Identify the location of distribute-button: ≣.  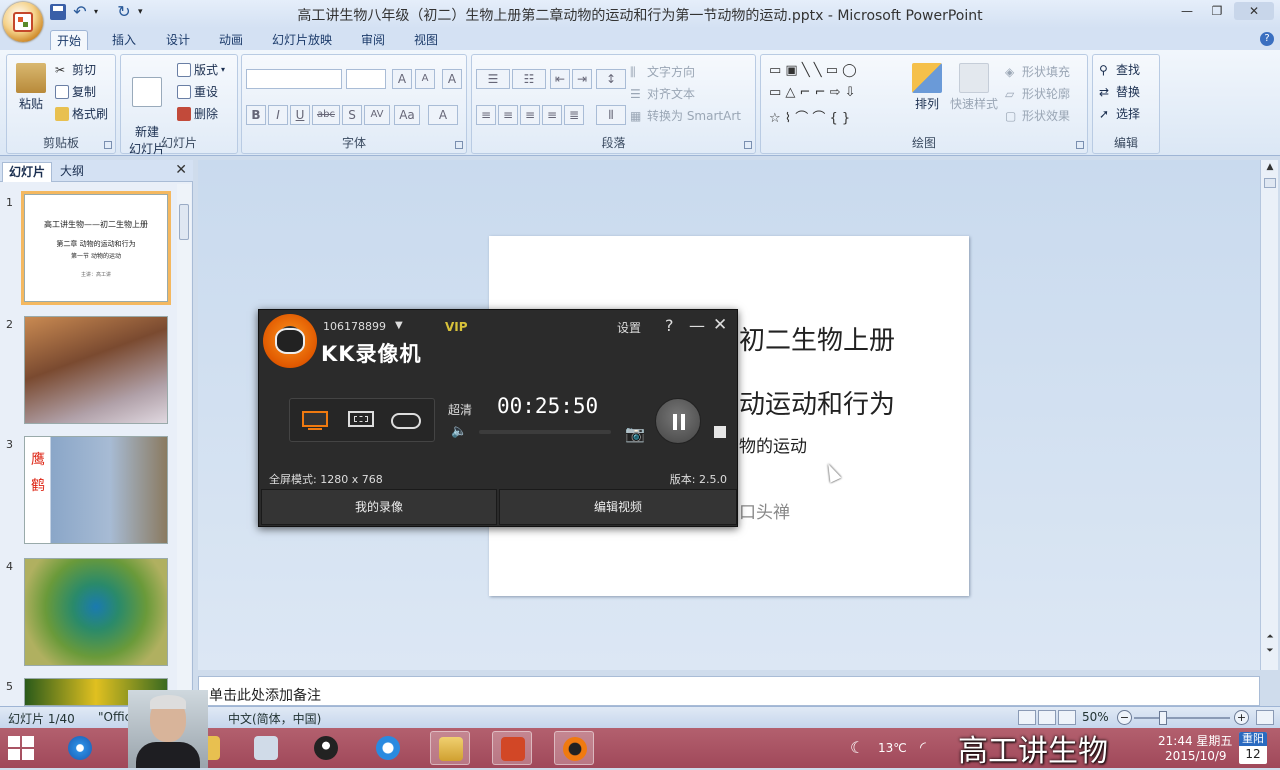
(574, 115).